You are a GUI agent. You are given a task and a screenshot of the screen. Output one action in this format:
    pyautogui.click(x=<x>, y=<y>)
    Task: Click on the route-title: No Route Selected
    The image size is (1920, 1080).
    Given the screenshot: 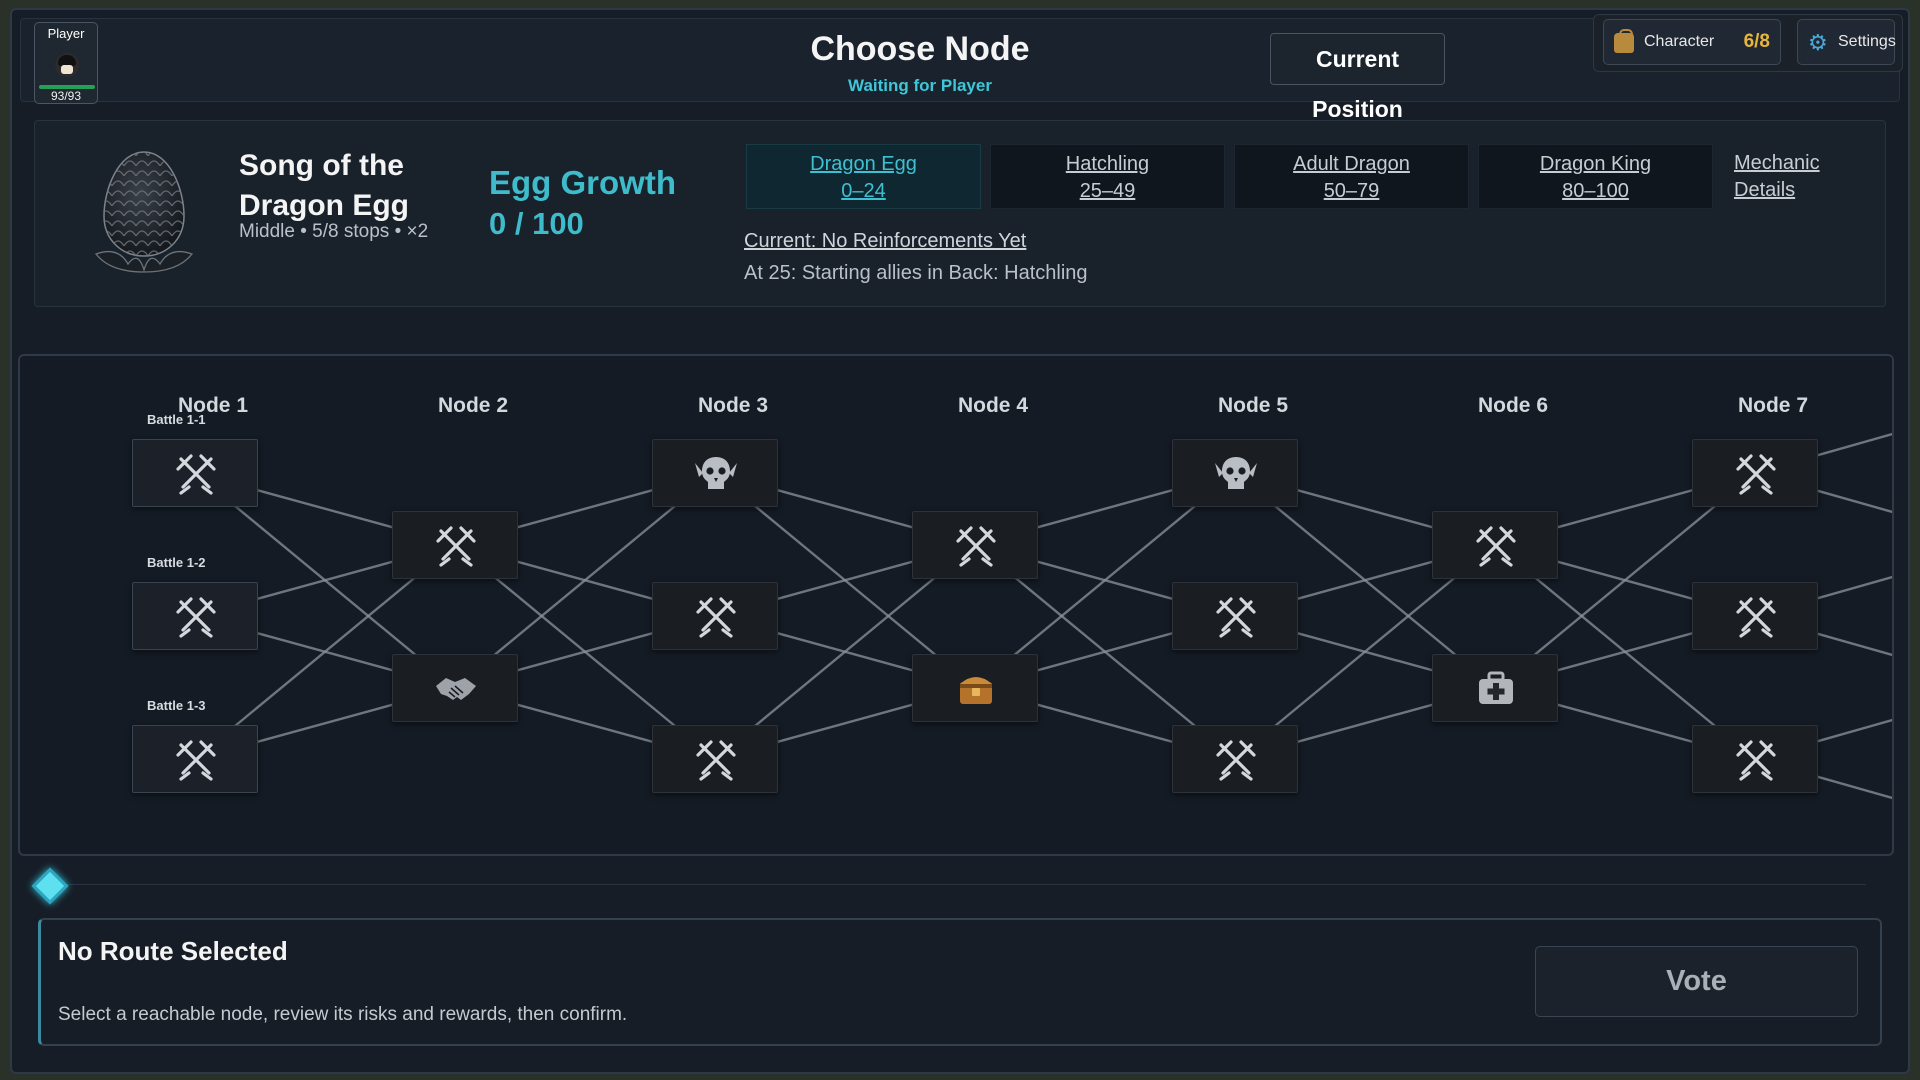 What is the action you would take?
    pyautogui.click(x=173, y=951)
    